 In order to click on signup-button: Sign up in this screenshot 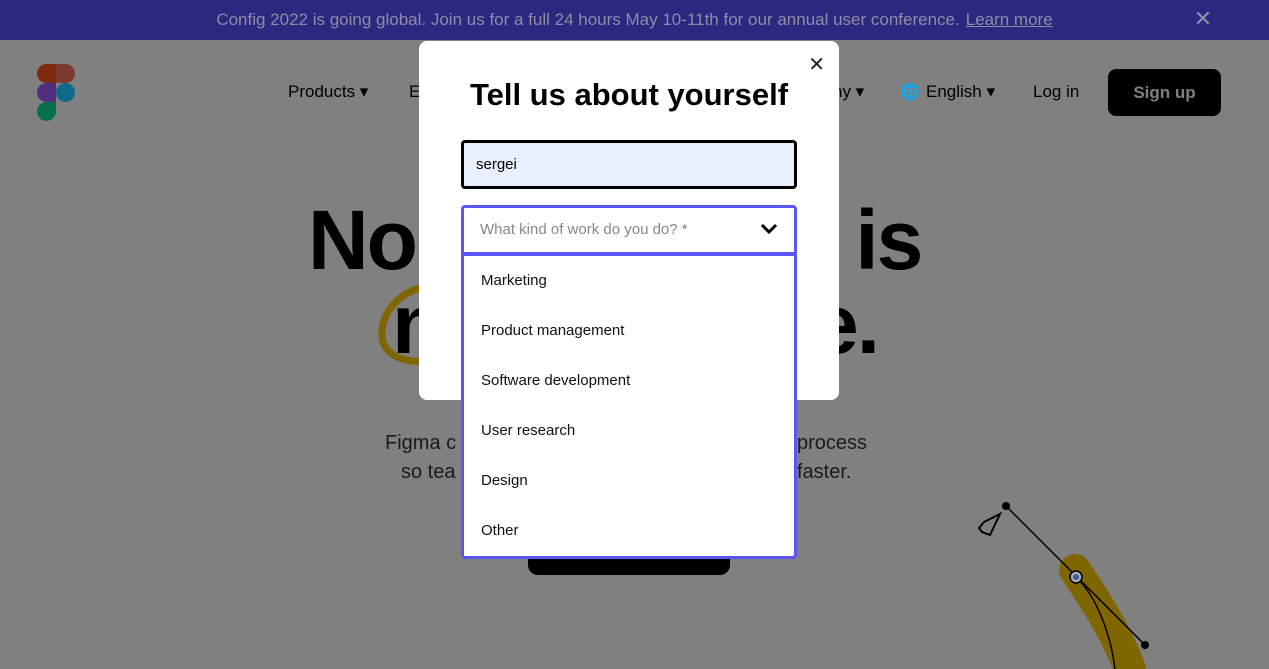, I will do `click(1164, 92)`.